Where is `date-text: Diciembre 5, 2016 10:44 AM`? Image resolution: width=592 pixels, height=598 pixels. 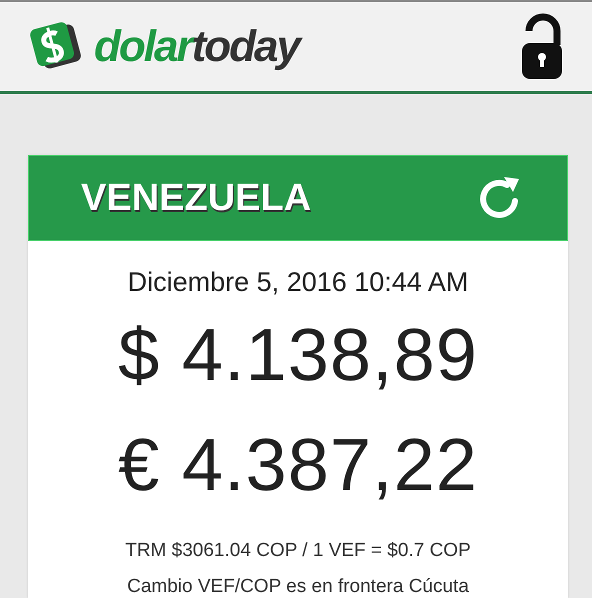
date-text: Diciembre 5, 2016 10:44 AM is located at coordinates (298, 282).